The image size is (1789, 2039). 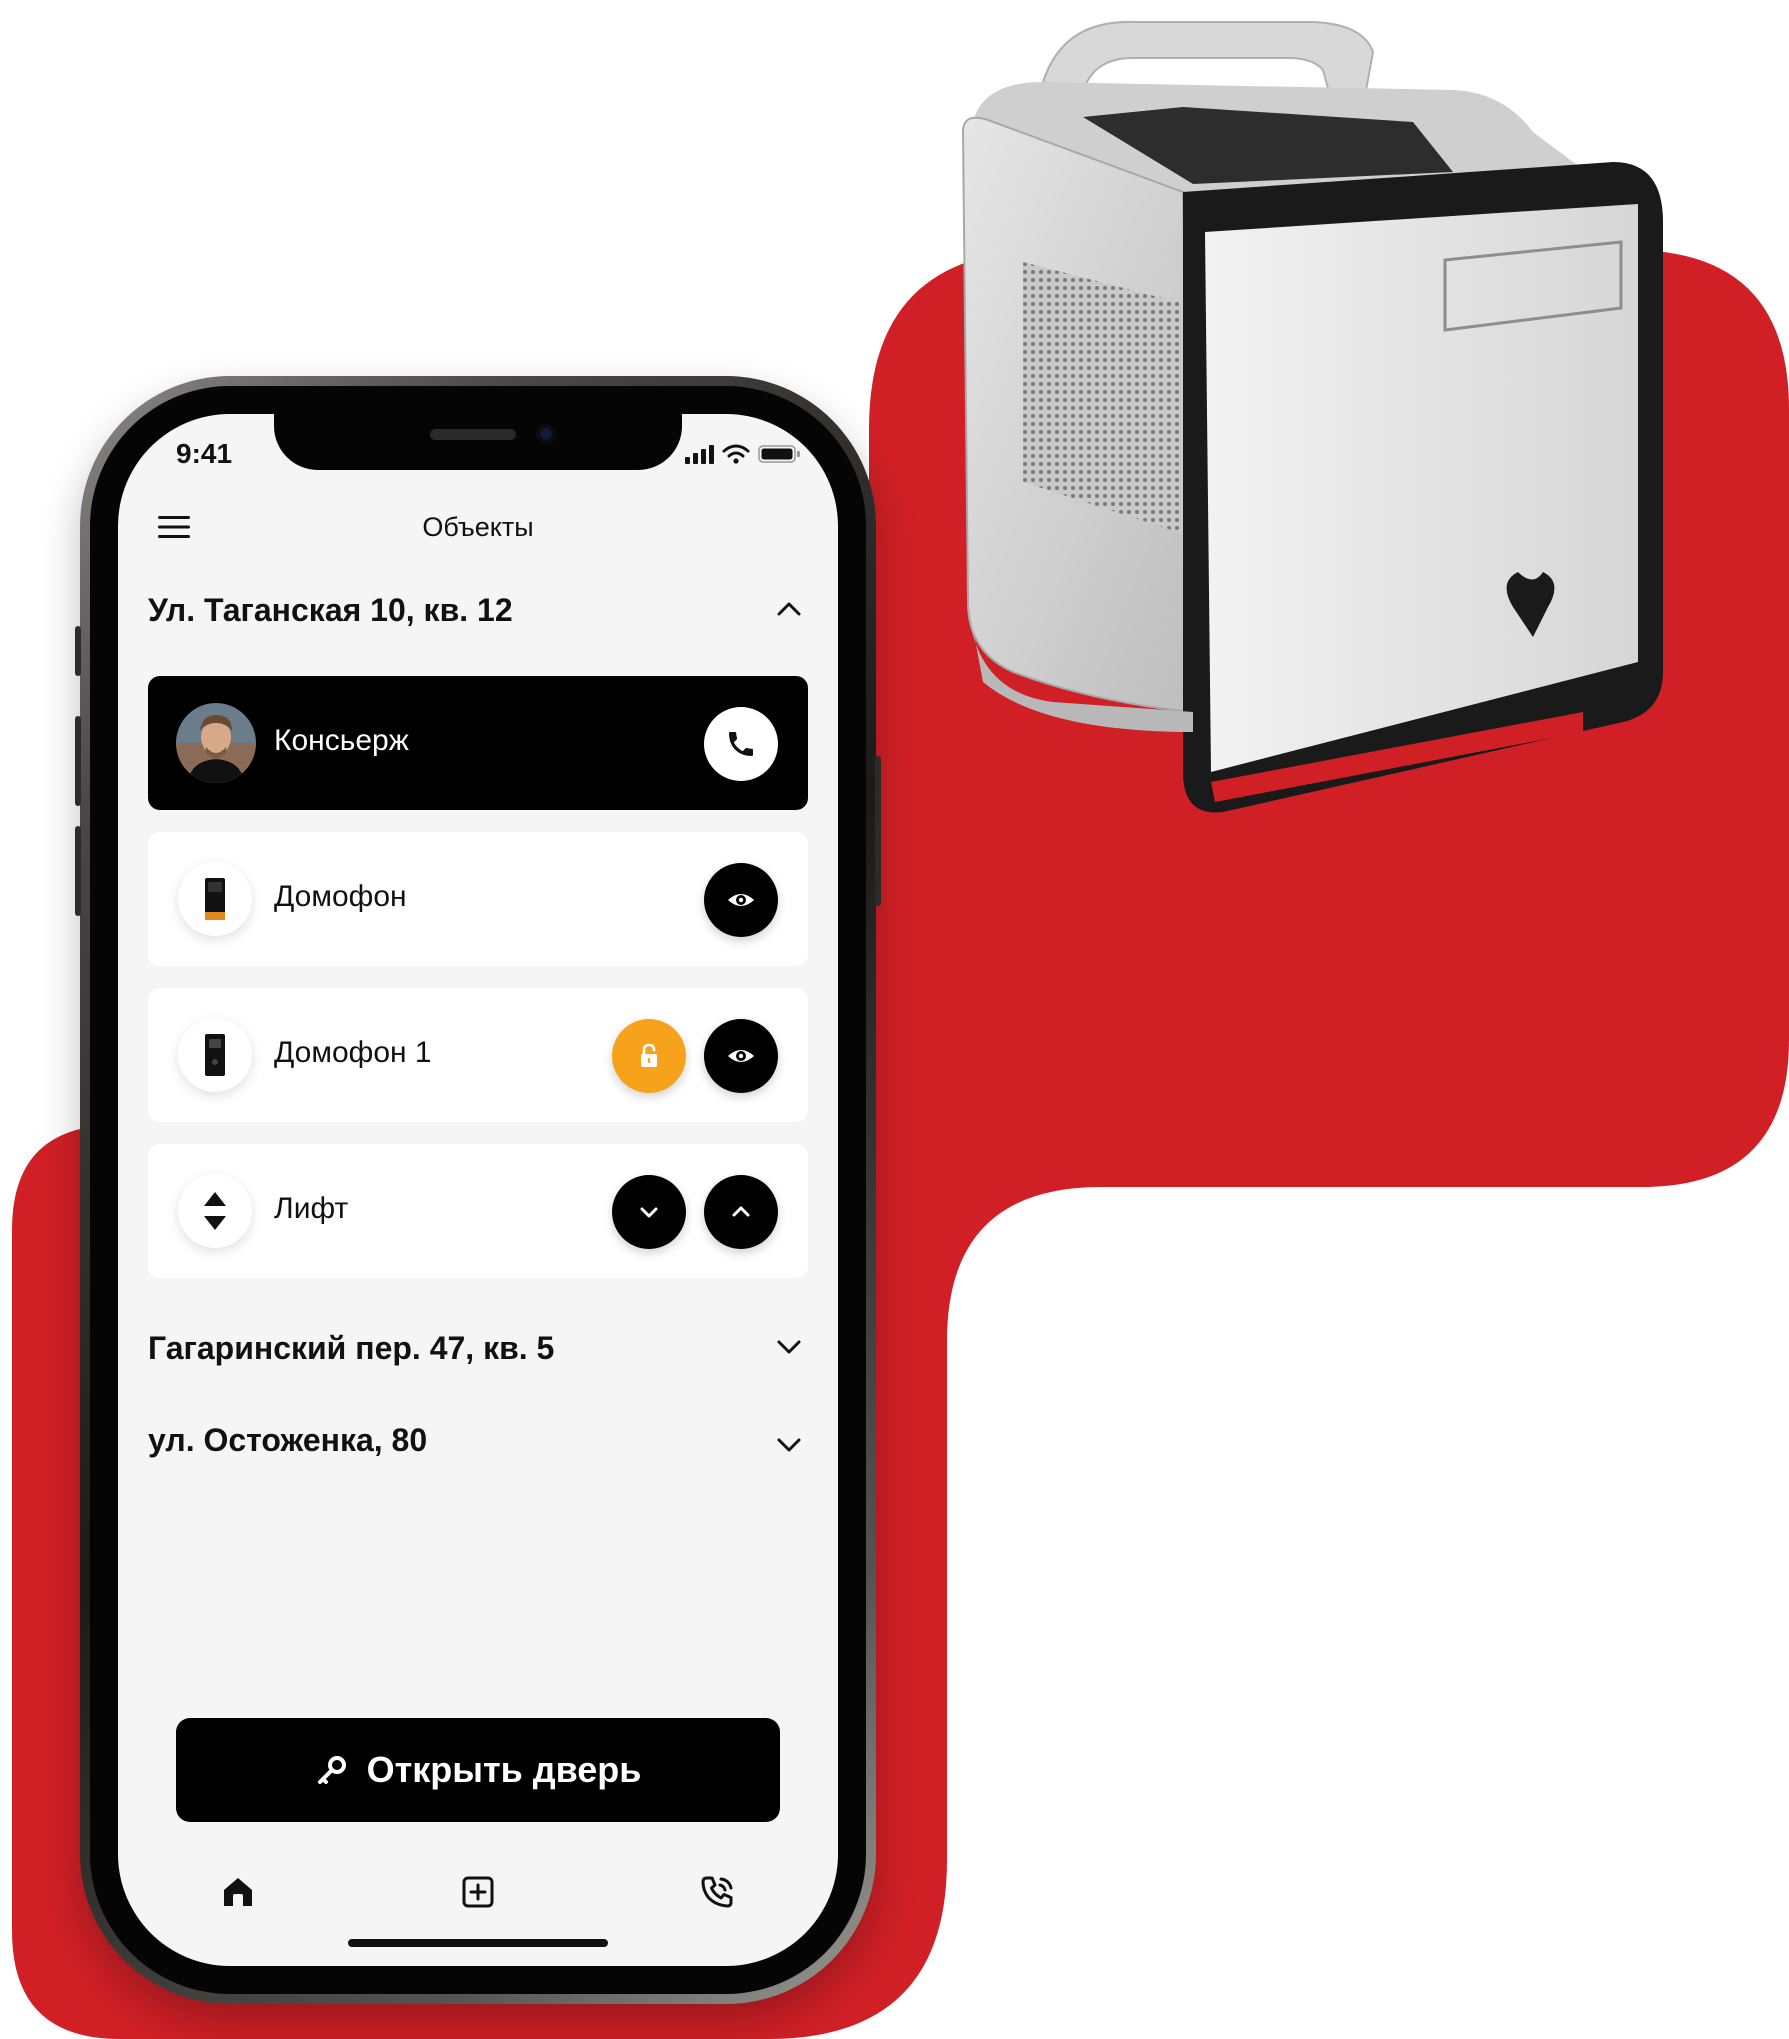 I want to click on elevator-up-button, so click(x=741, y=1212).